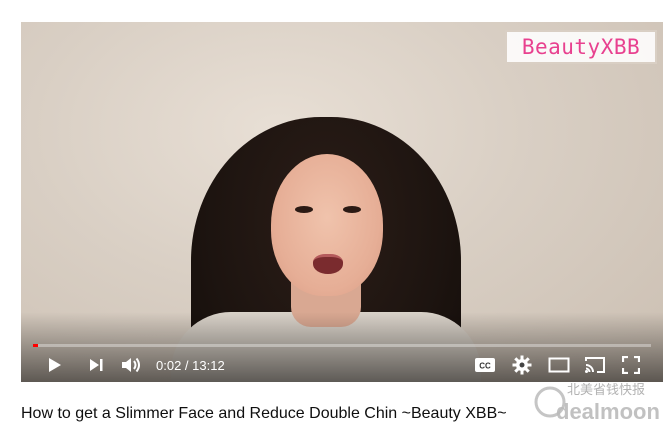 The image size is (669, 432). I want to click on progress-played, so click(35, 345).